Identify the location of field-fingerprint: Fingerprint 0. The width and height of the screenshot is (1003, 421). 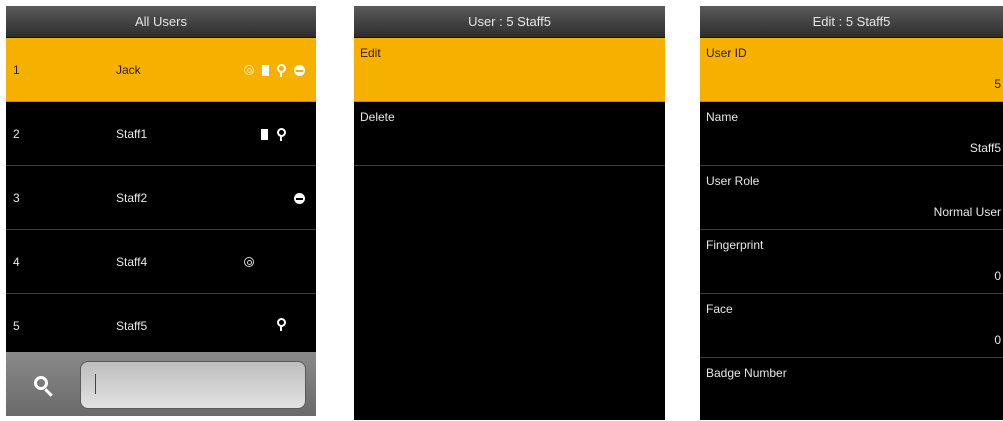
(851, 262).